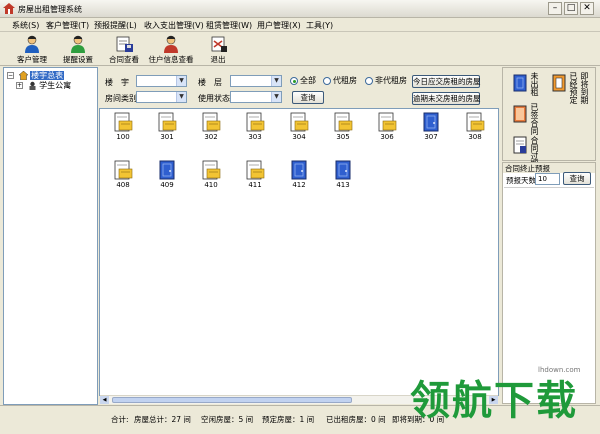  Describe the element at coordinates (356, 419) in the screenshot. I see `rented-rooms: 已出租房屋：0 间` at that location.